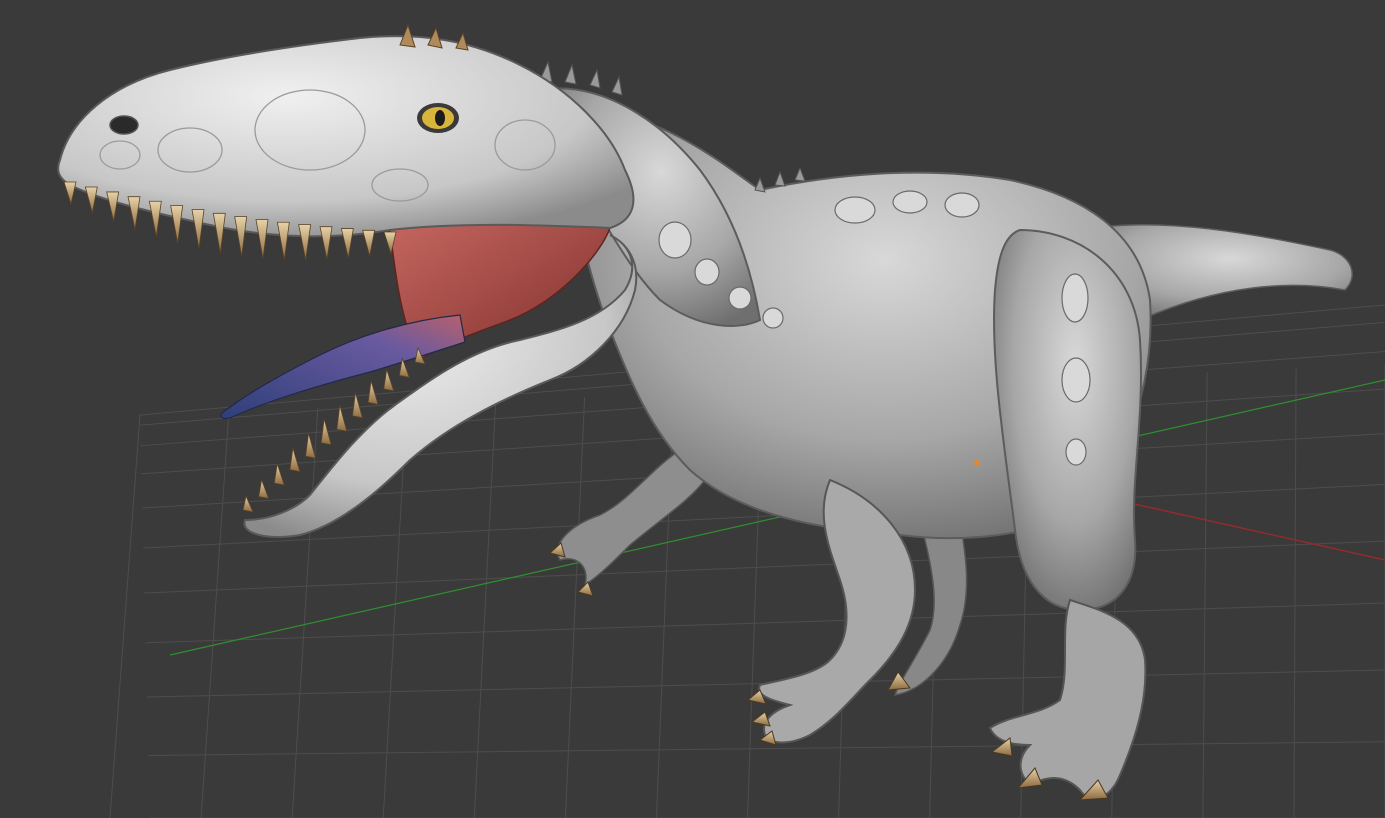  I want to click on head-spikes, so click(434, 37).